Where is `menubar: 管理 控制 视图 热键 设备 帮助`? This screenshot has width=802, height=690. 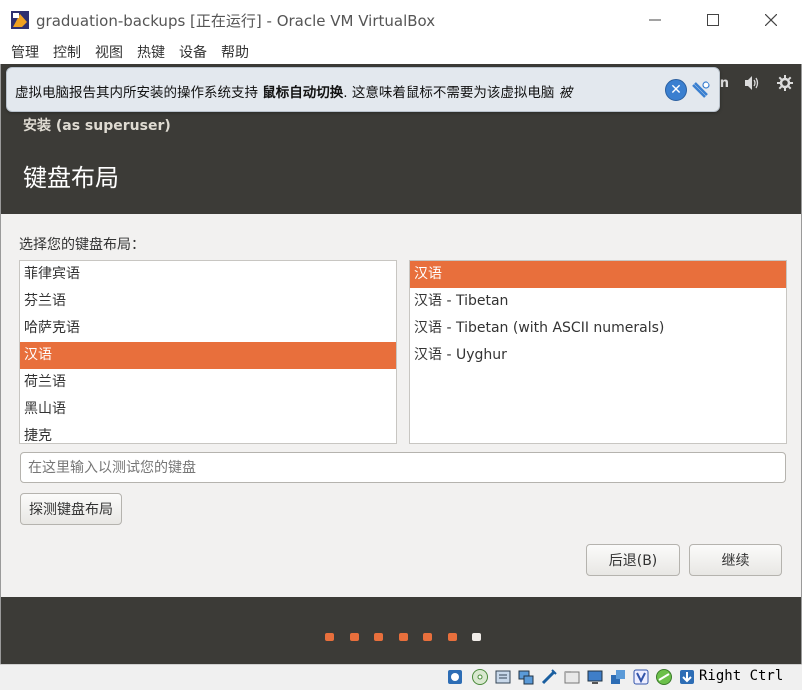 menubar: 管理 控制 视图 热键 设备 帮助 is located at coordinates (401, 52).